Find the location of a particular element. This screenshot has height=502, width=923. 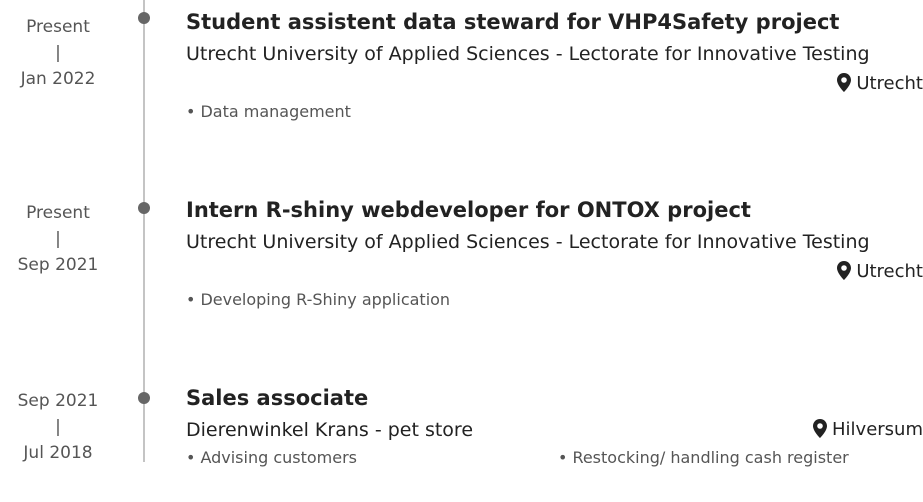

bullet-list: • Data management is located at coordinates (554, 112).